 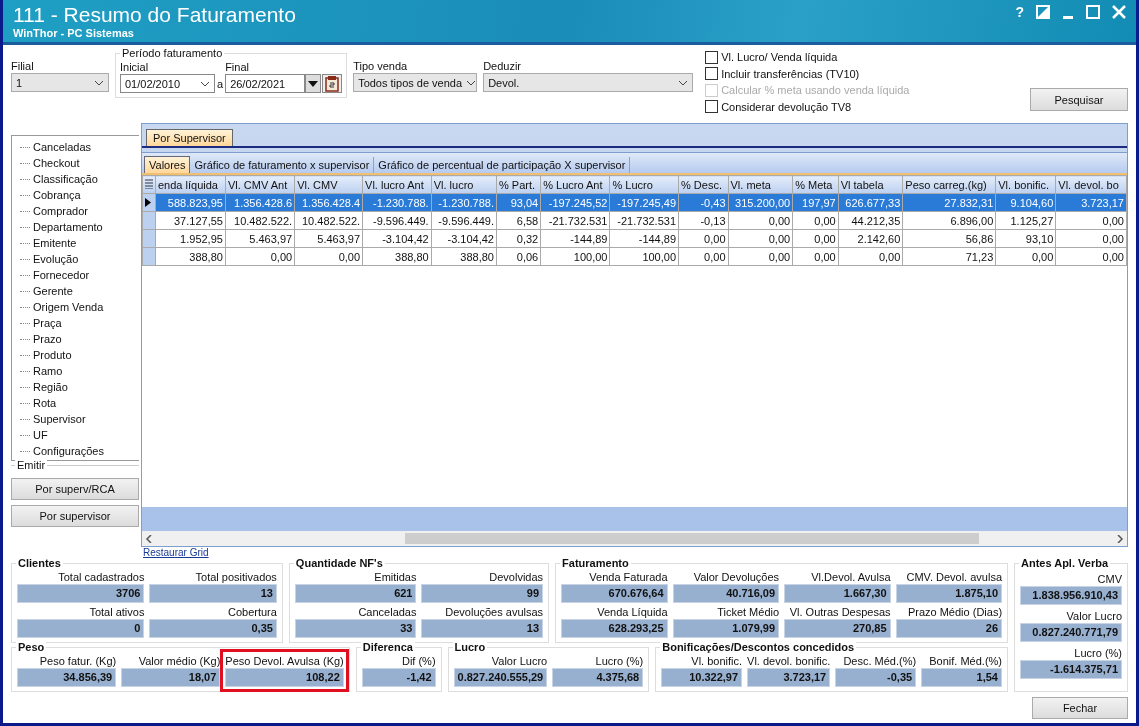 What do you see at coordinates (167, 164) in the screenshot?
I see `tab: Valores` at bounding box center [167, 164].